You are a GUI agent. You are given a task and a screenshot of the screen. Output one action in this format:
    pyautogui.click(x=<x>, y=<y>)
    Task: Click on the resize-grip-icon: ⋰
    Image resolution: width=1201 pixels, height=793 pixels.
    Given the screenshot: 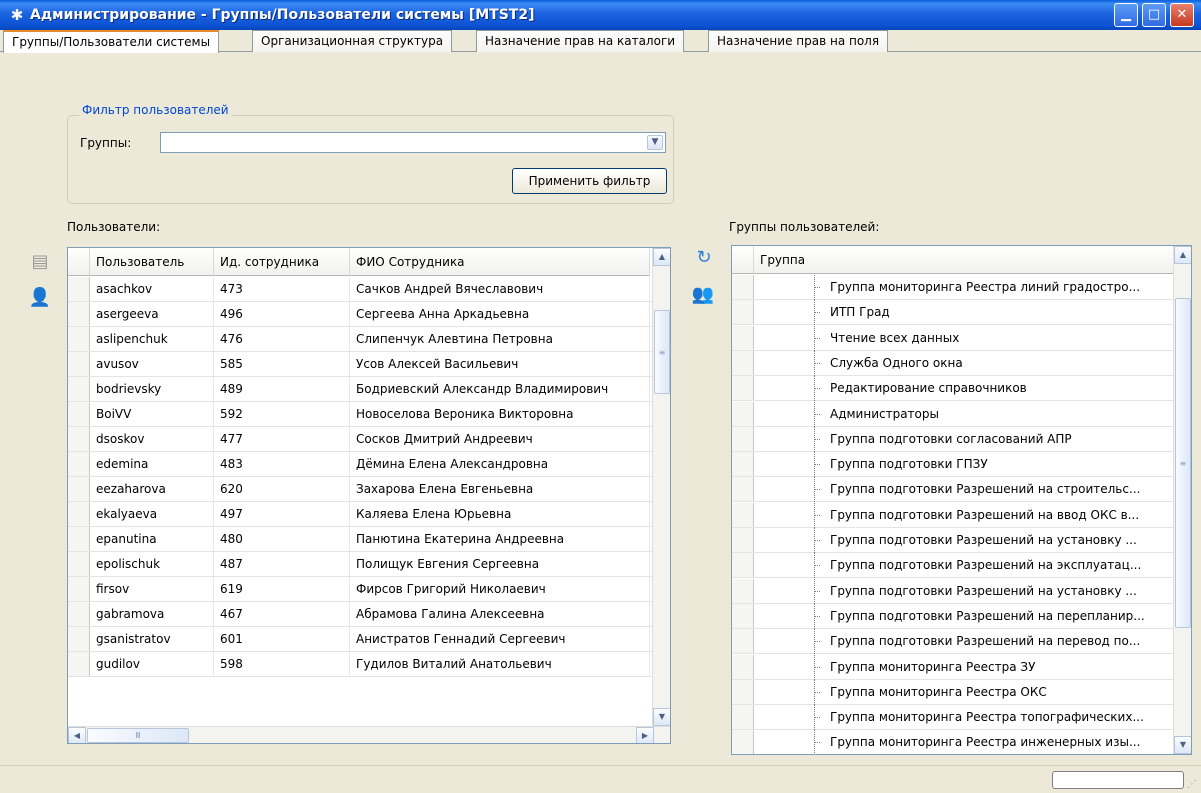 What is the action you would take?
    pyautogui.click(x=1193, y=785)
    